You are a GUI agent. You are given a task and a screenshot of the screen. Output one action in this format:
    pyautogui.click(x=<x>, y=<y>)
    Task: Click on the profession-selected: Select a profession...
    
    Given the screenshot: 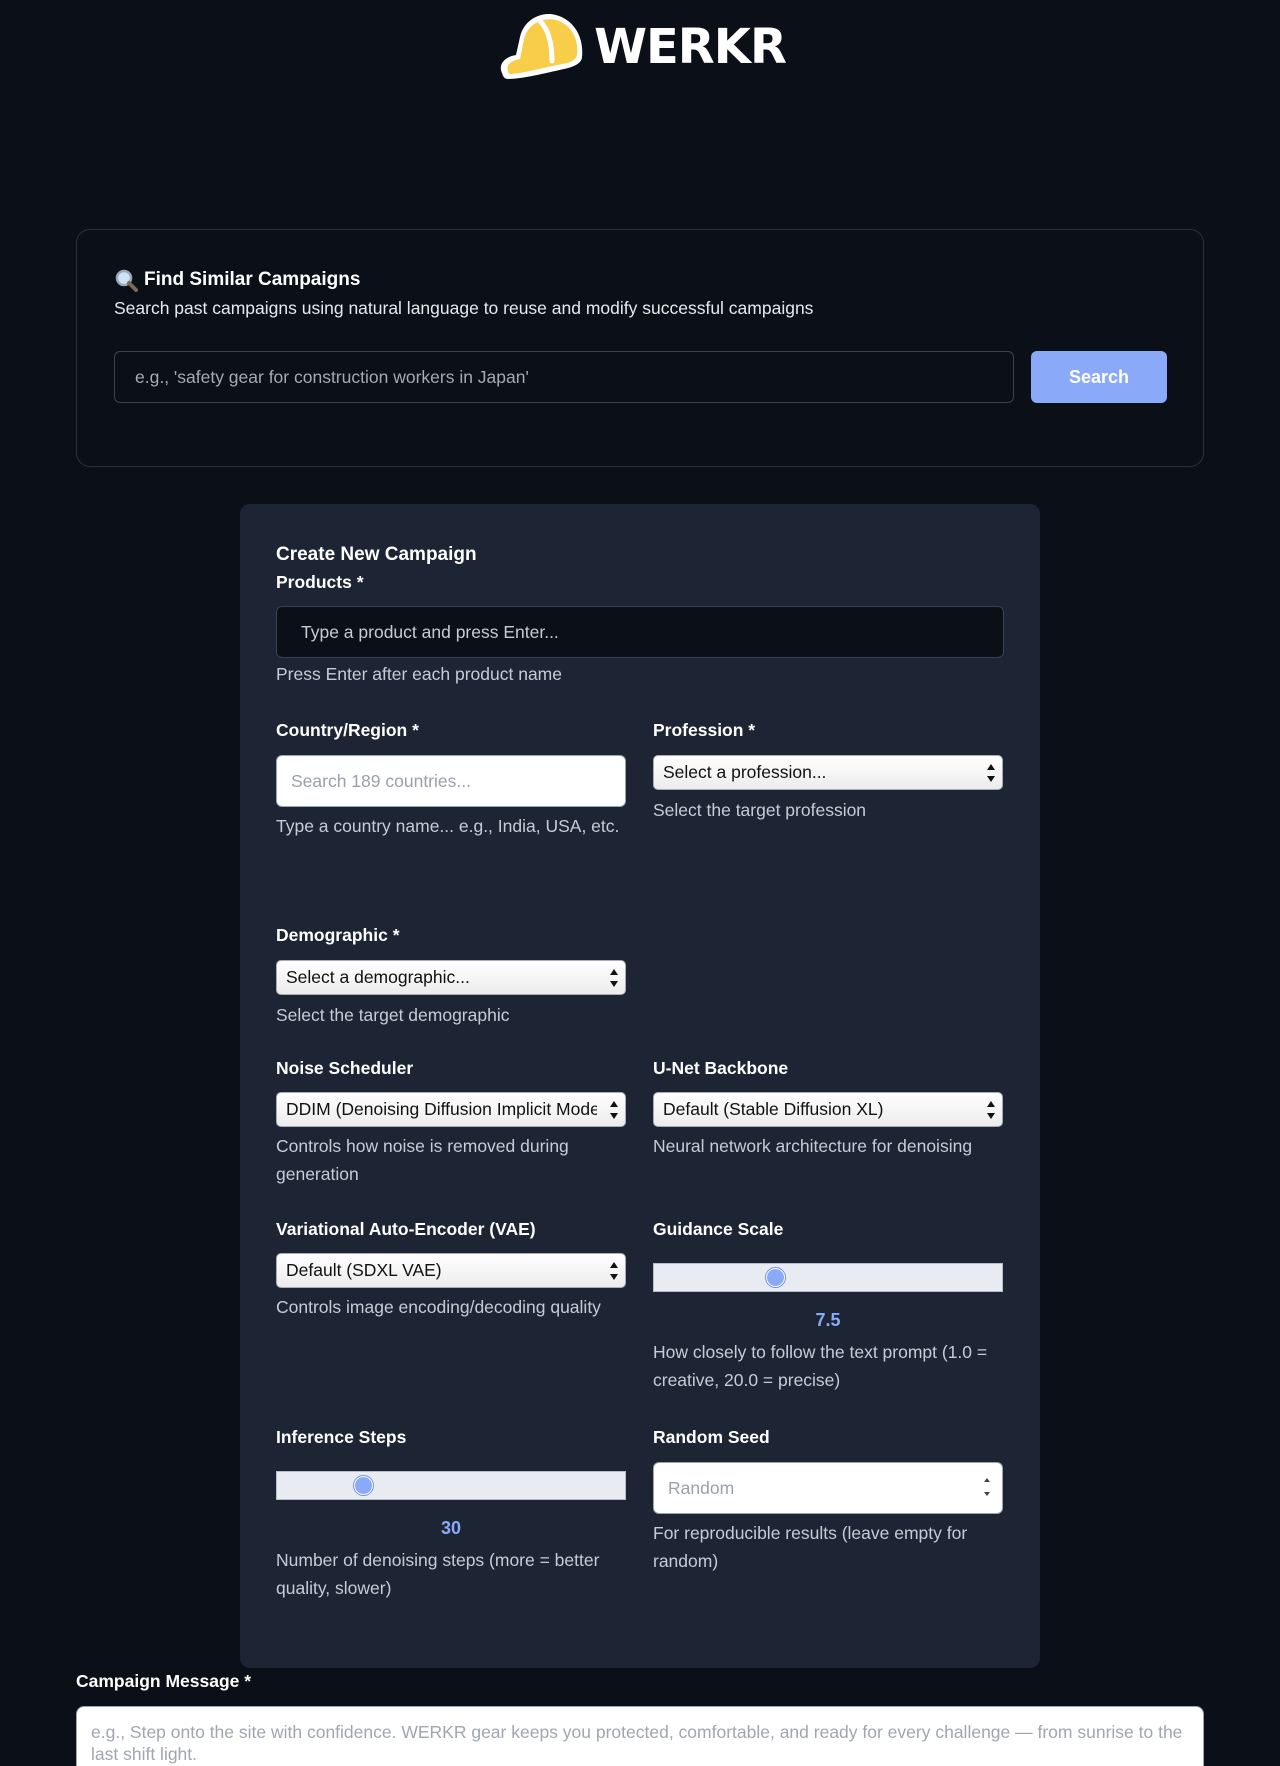 What is the action you would take?
    pyautogui.click(x=745, y=772)
    